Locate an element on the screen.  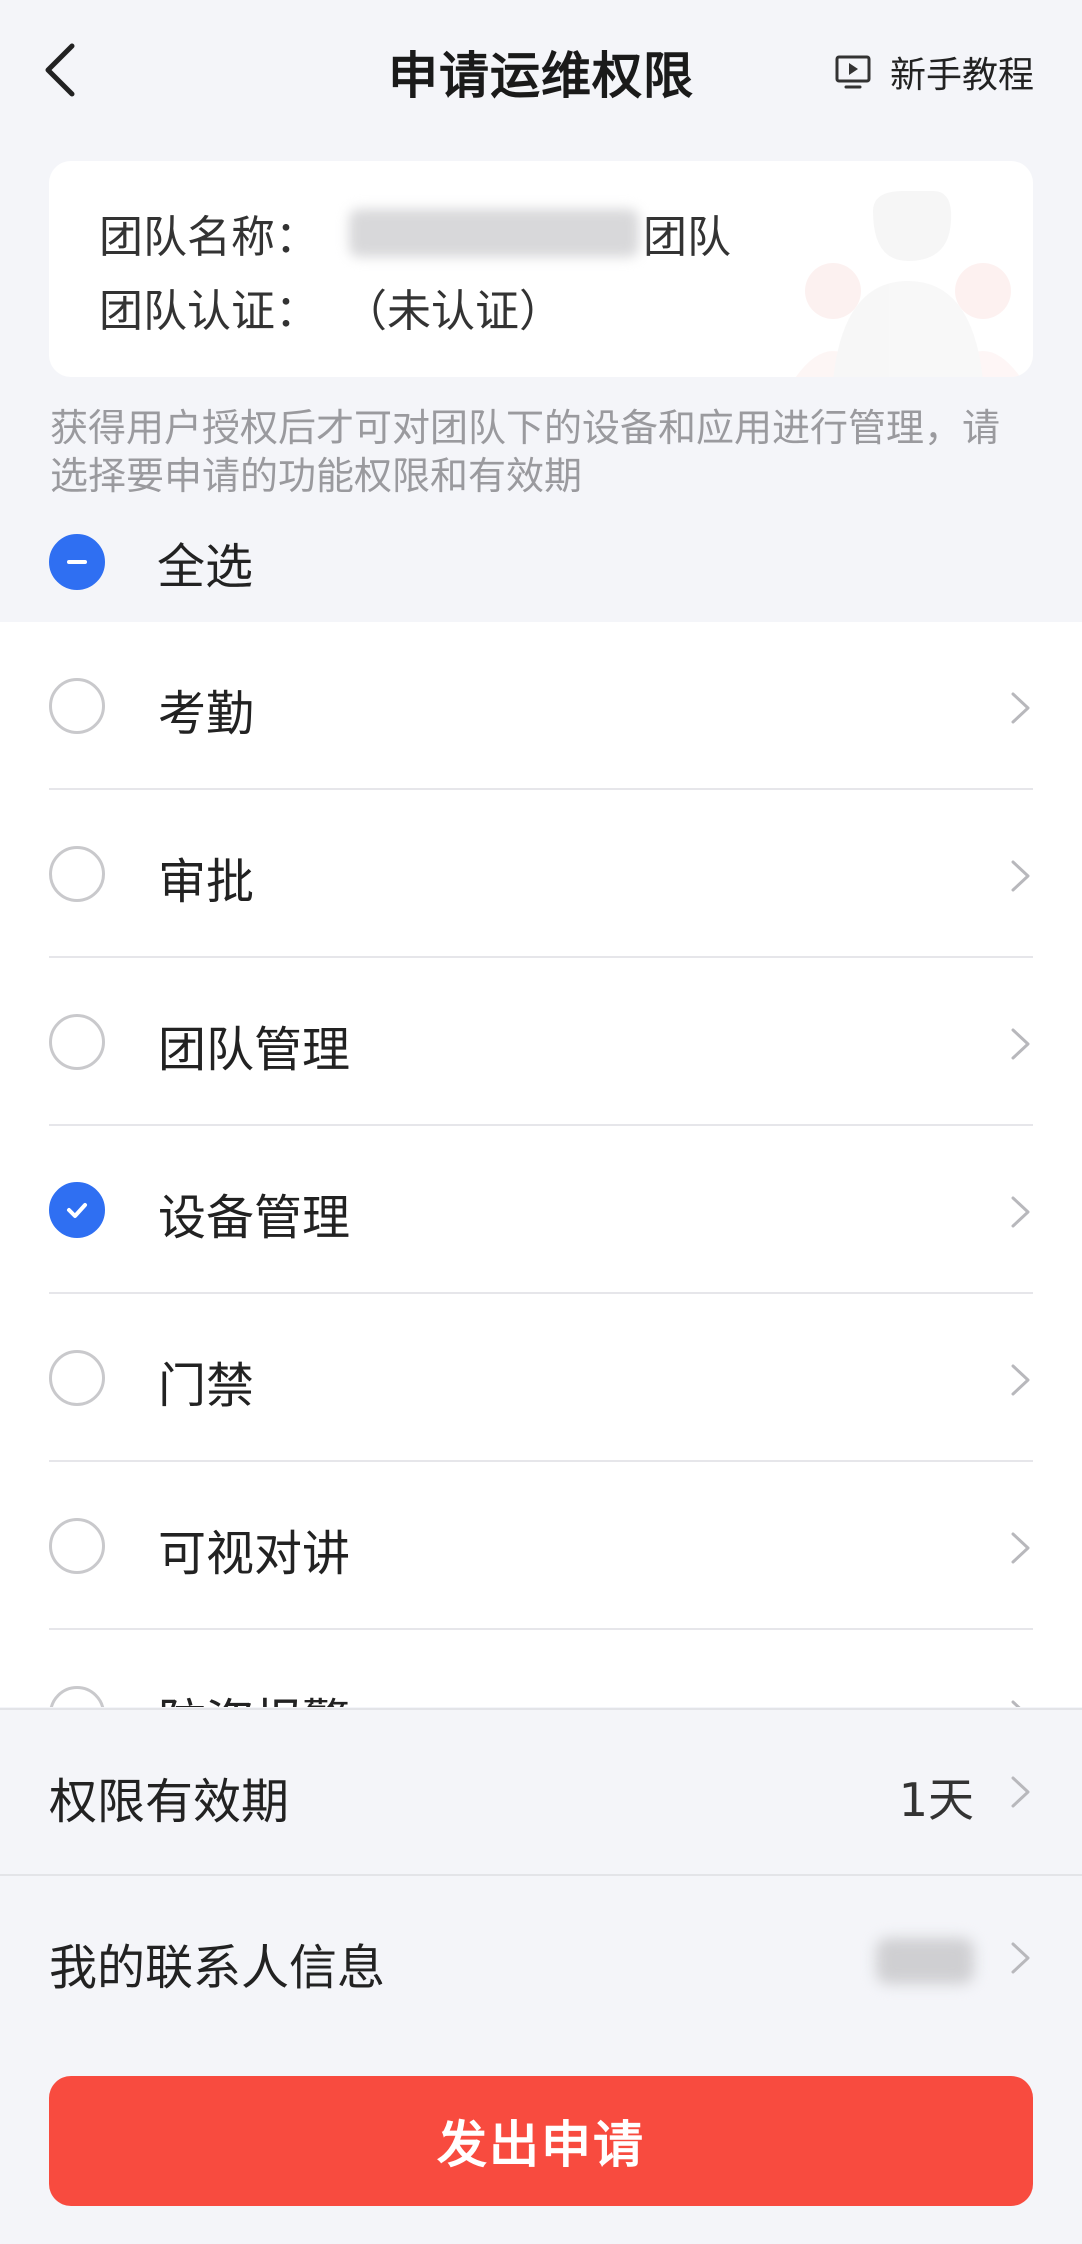
team-name-row: 团队名称： 团队 is located at coordinates (415, 233).